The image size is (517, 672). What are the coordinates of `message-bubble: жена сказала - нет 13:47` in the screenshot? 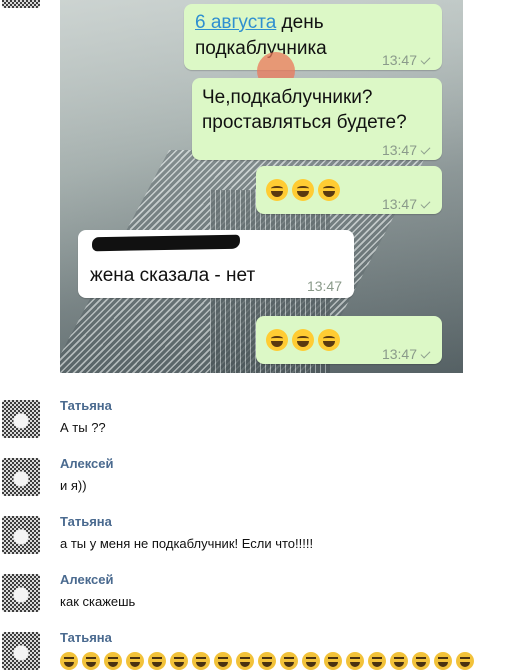 It's located at (216, 264).